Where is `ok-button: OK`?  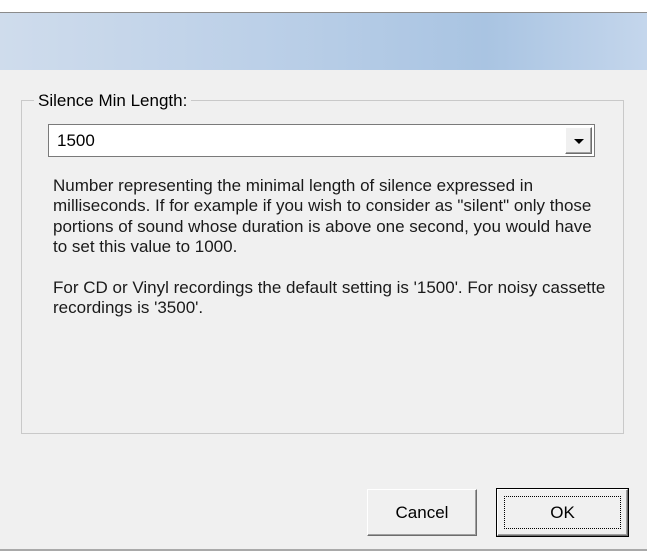
ok-button: OK is located at coordinates (562, 512).